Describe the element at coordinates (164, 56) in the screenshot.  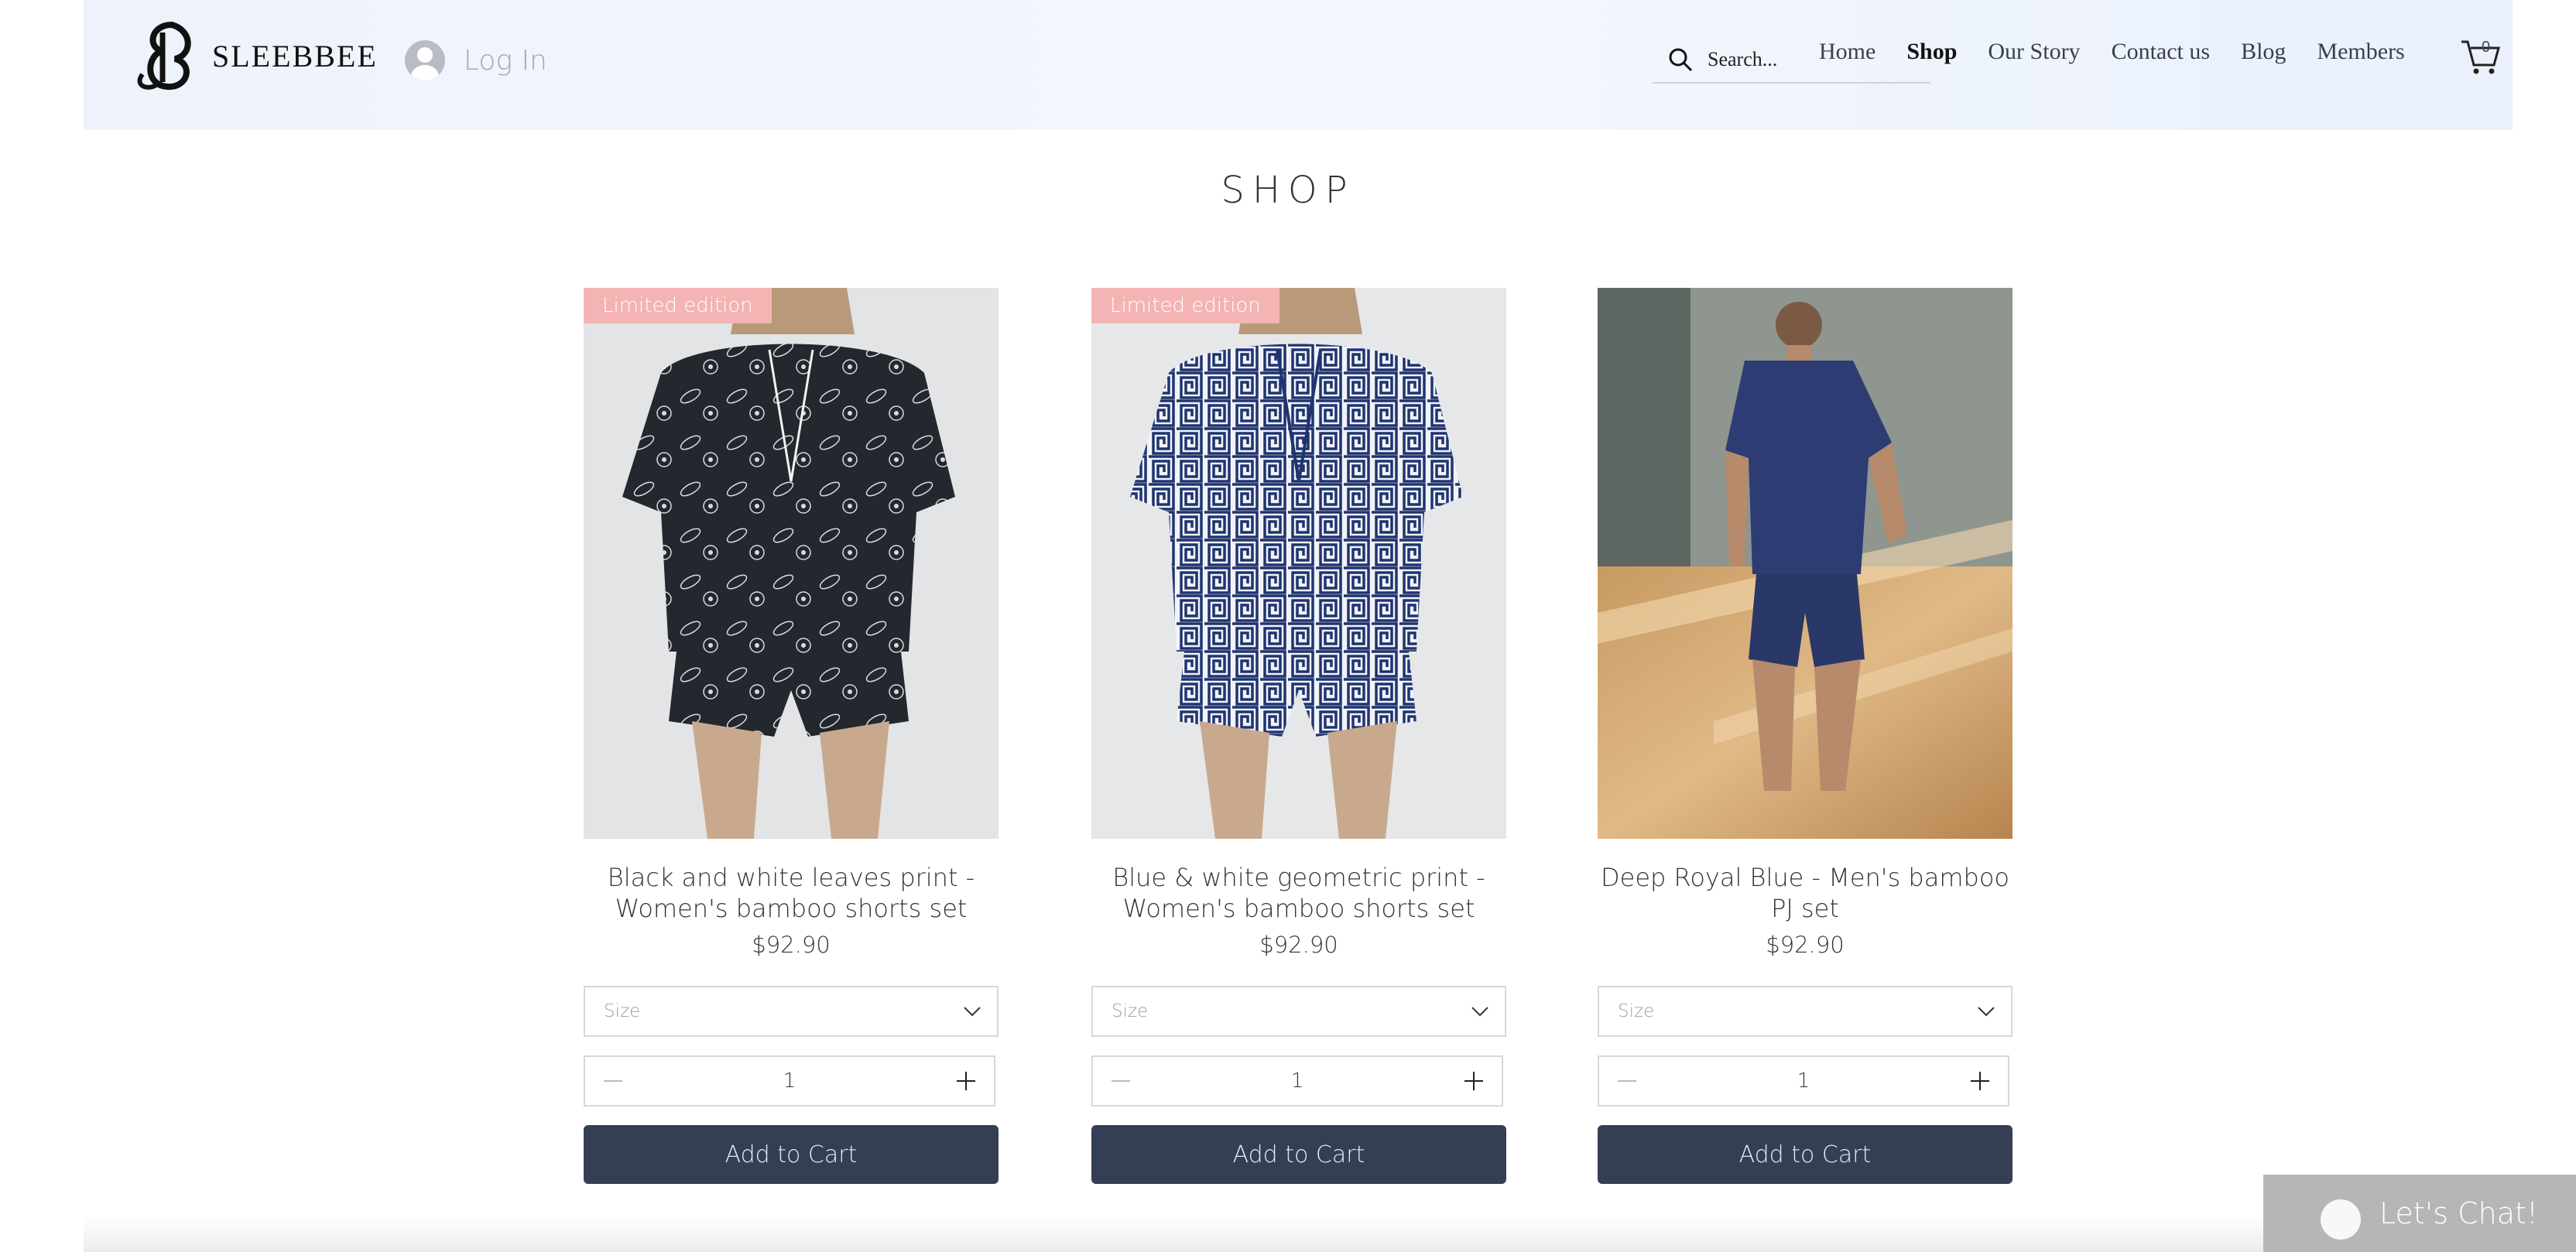
I see `brand-logo-mark` at that location.